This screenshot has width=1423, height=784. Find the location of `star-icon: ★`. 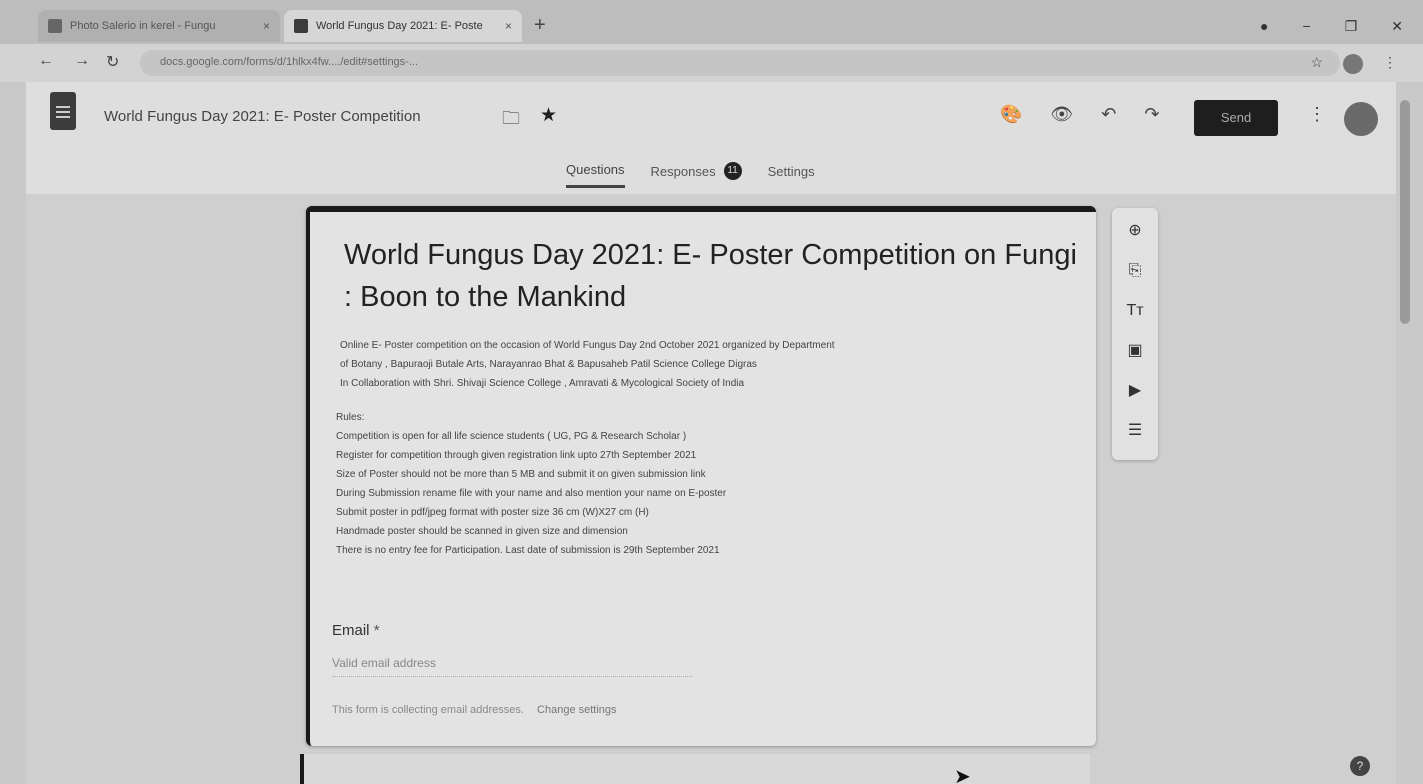

star-icon: ★ is located at coordinates (548, 115).